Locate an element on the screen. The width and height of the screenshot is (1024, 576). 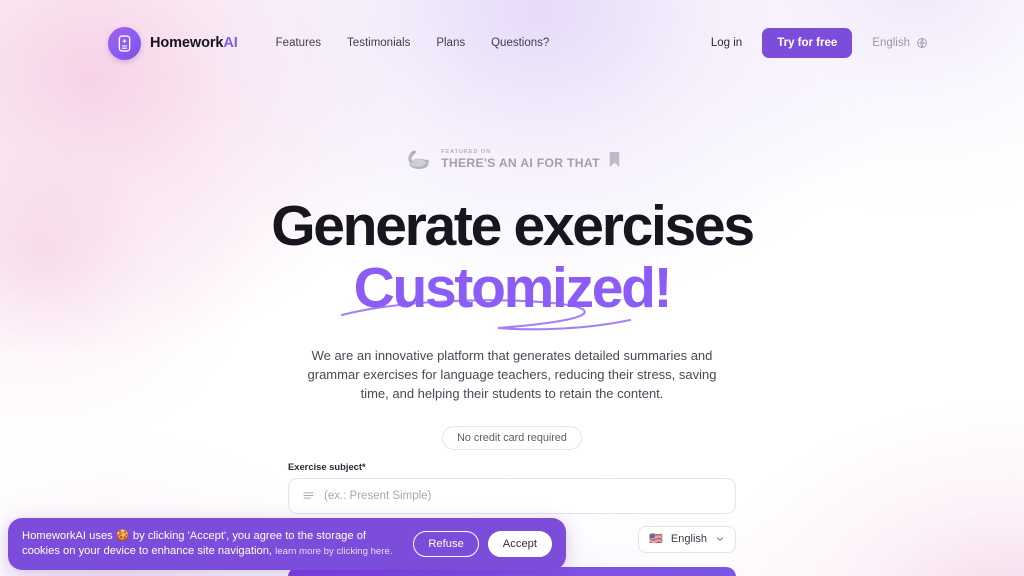
list-lines-icon is located at coordinates (308, 495).